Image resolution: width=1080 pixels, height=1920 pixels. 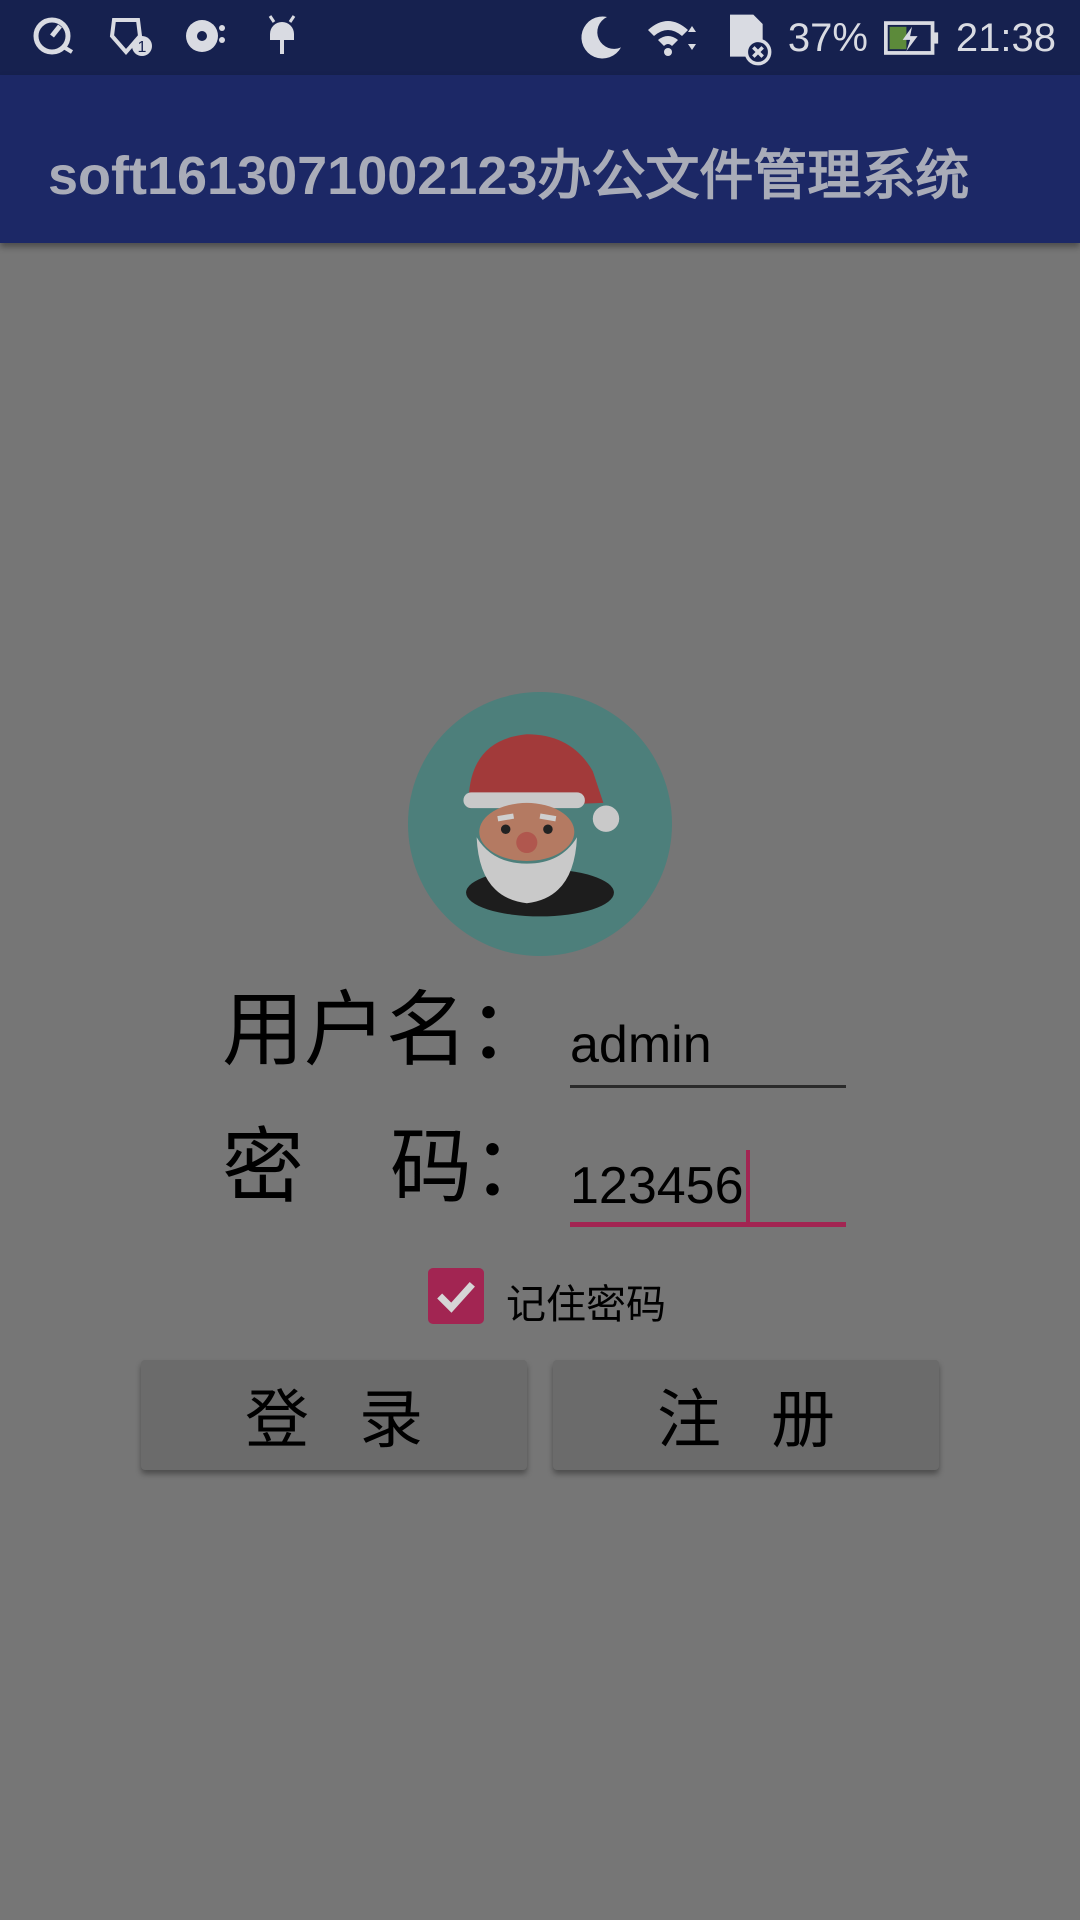 I want to click on register-button: 注册, so click(x=746, y=1415).